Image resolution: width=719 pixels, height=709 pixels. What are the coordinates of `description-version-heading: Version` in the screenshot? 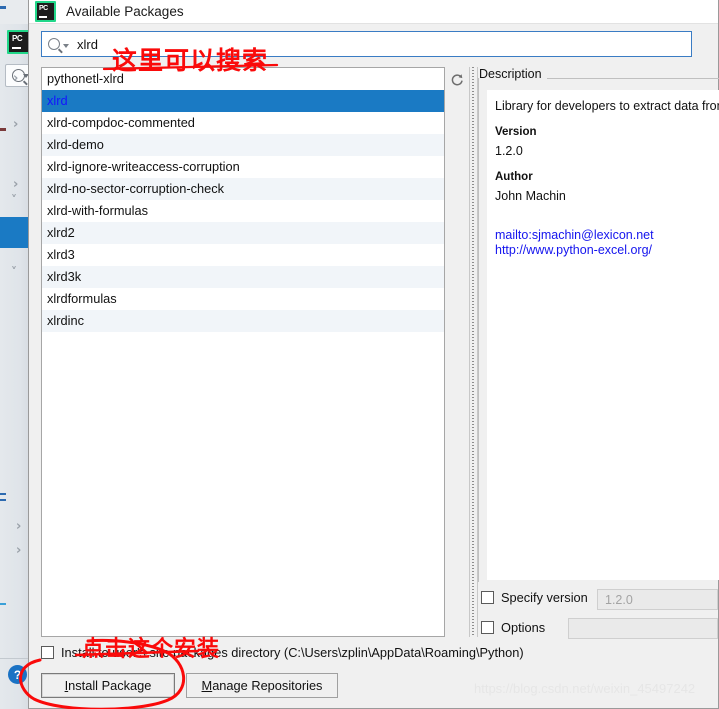 It's located at (516, 131).